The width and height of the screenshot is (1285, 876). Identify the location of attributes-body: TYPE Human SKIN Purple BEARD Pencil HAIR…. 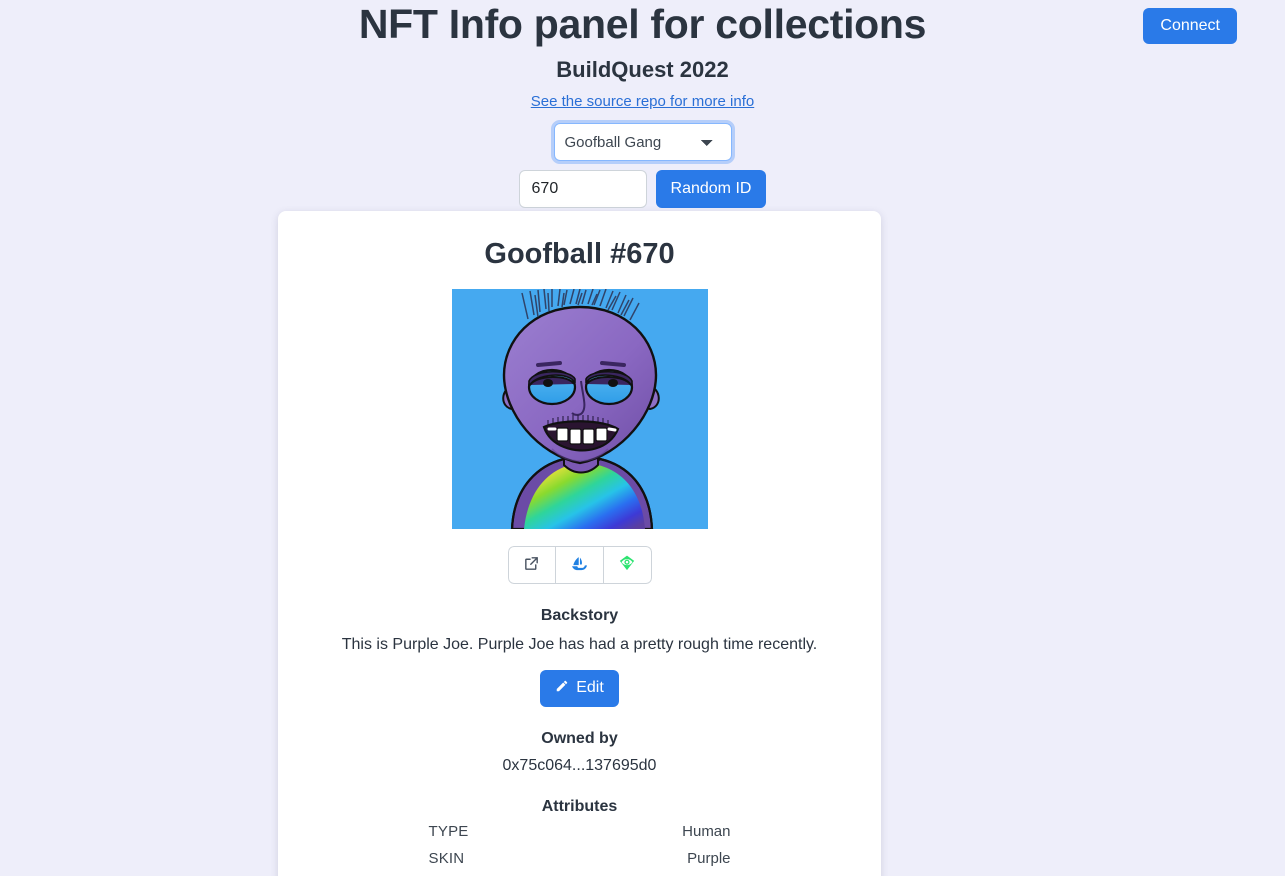
(580, 847).